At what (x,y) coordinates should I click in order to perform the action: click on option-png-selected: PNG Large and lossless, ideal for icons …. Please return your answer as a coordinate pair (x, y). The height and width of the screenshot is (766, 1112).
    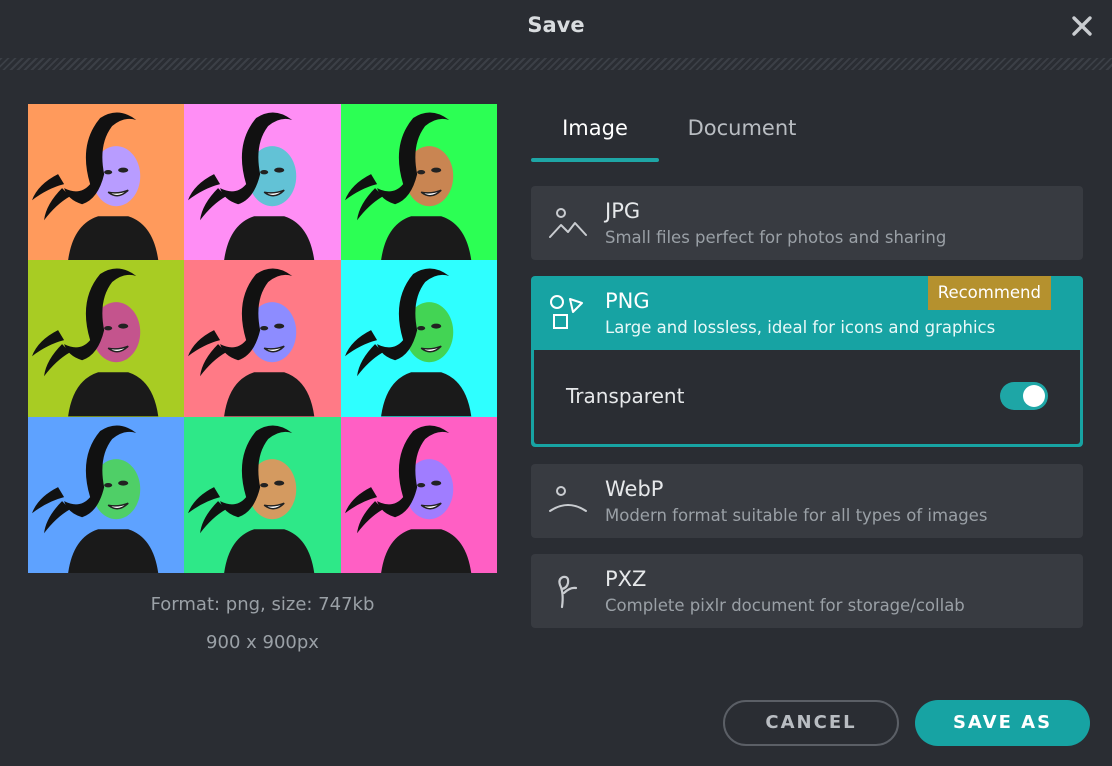
    Looking at the image, I should click on (807, 361).